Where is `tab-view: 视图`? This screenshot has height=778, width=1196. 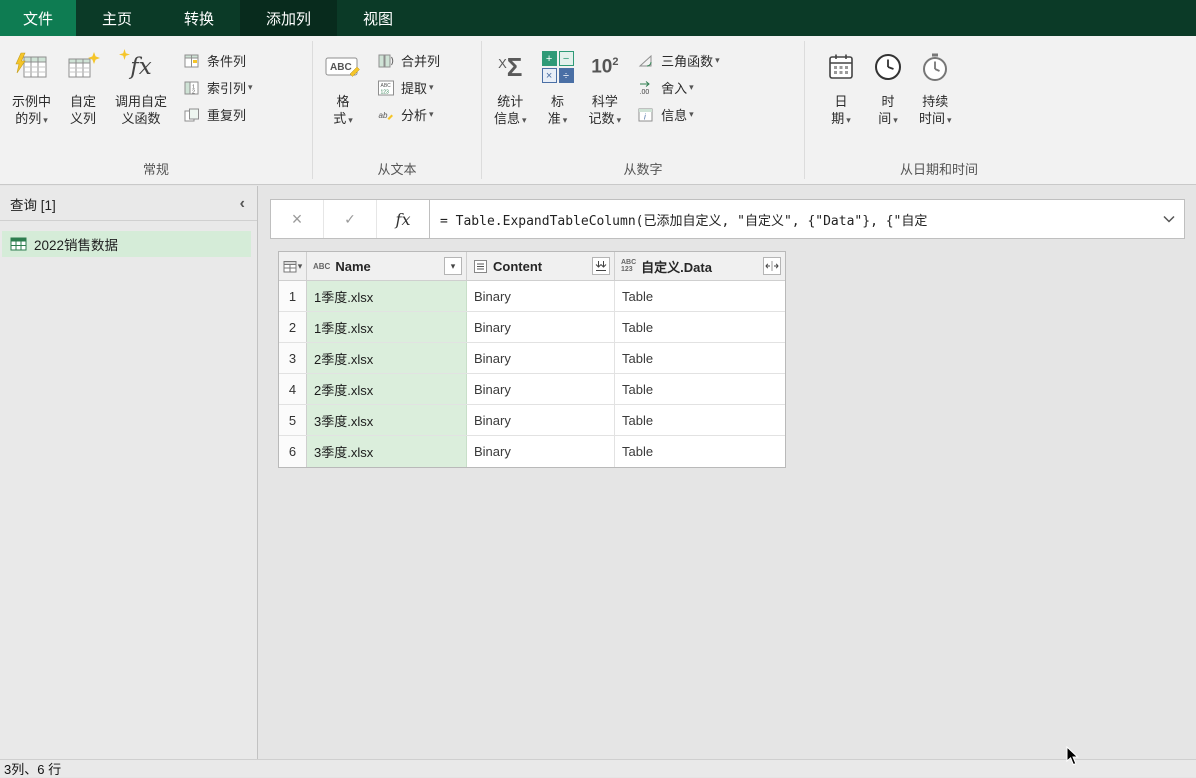
tab-view: 视图 is located at coordinates (378, 18).